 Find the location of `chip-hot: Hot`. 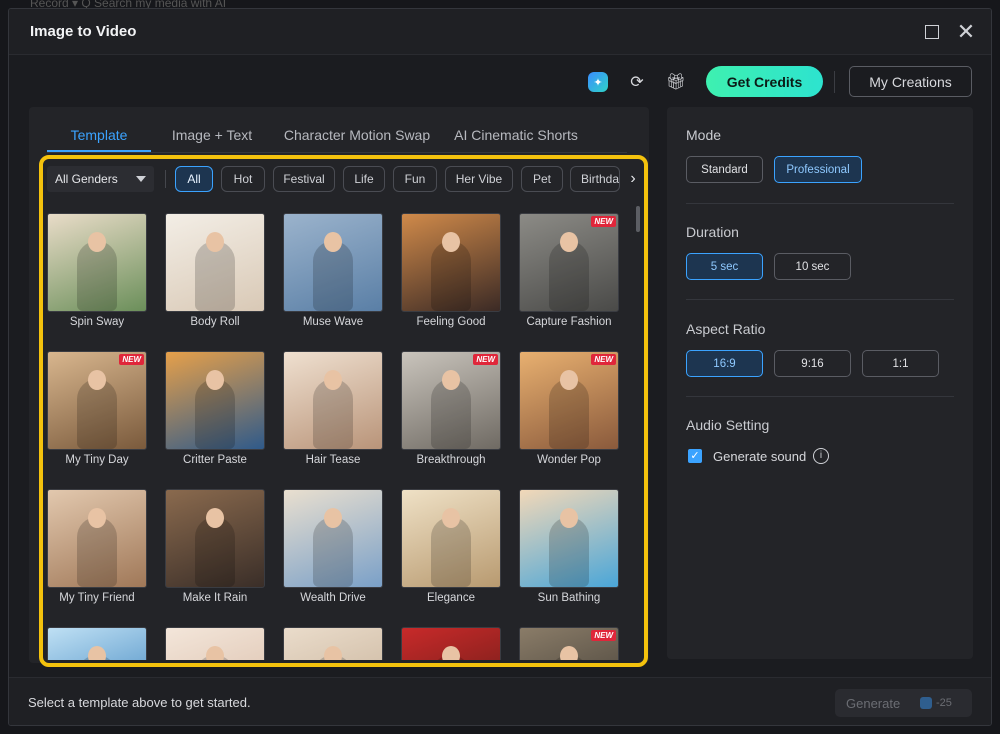

chip-hot: Hot is located at coordinates (243, 179).